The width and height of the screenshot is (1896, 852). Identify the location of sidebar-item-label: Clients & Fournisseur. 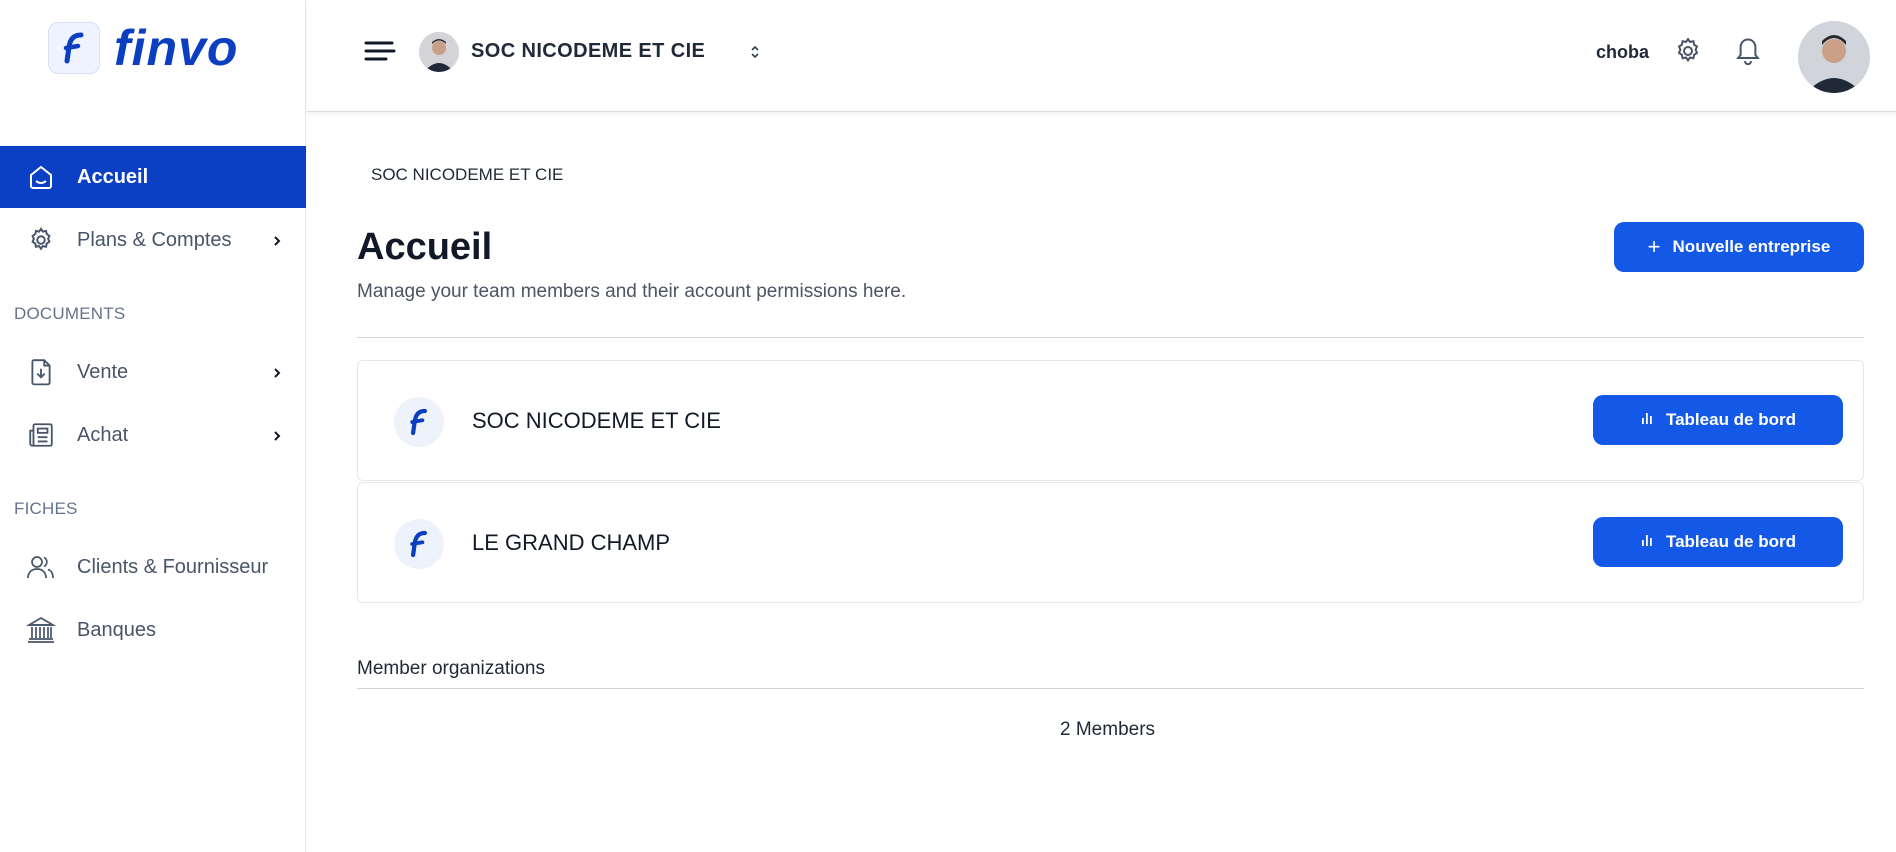
(173, 566).